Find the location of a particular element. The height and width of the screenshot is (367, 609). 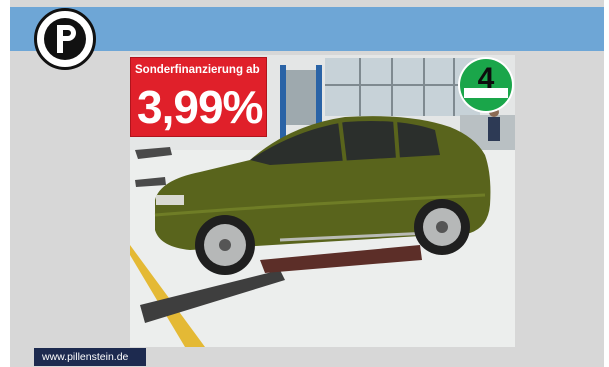

footer-url-box: www.pillenstein.de is located at coordinates (90, 357).